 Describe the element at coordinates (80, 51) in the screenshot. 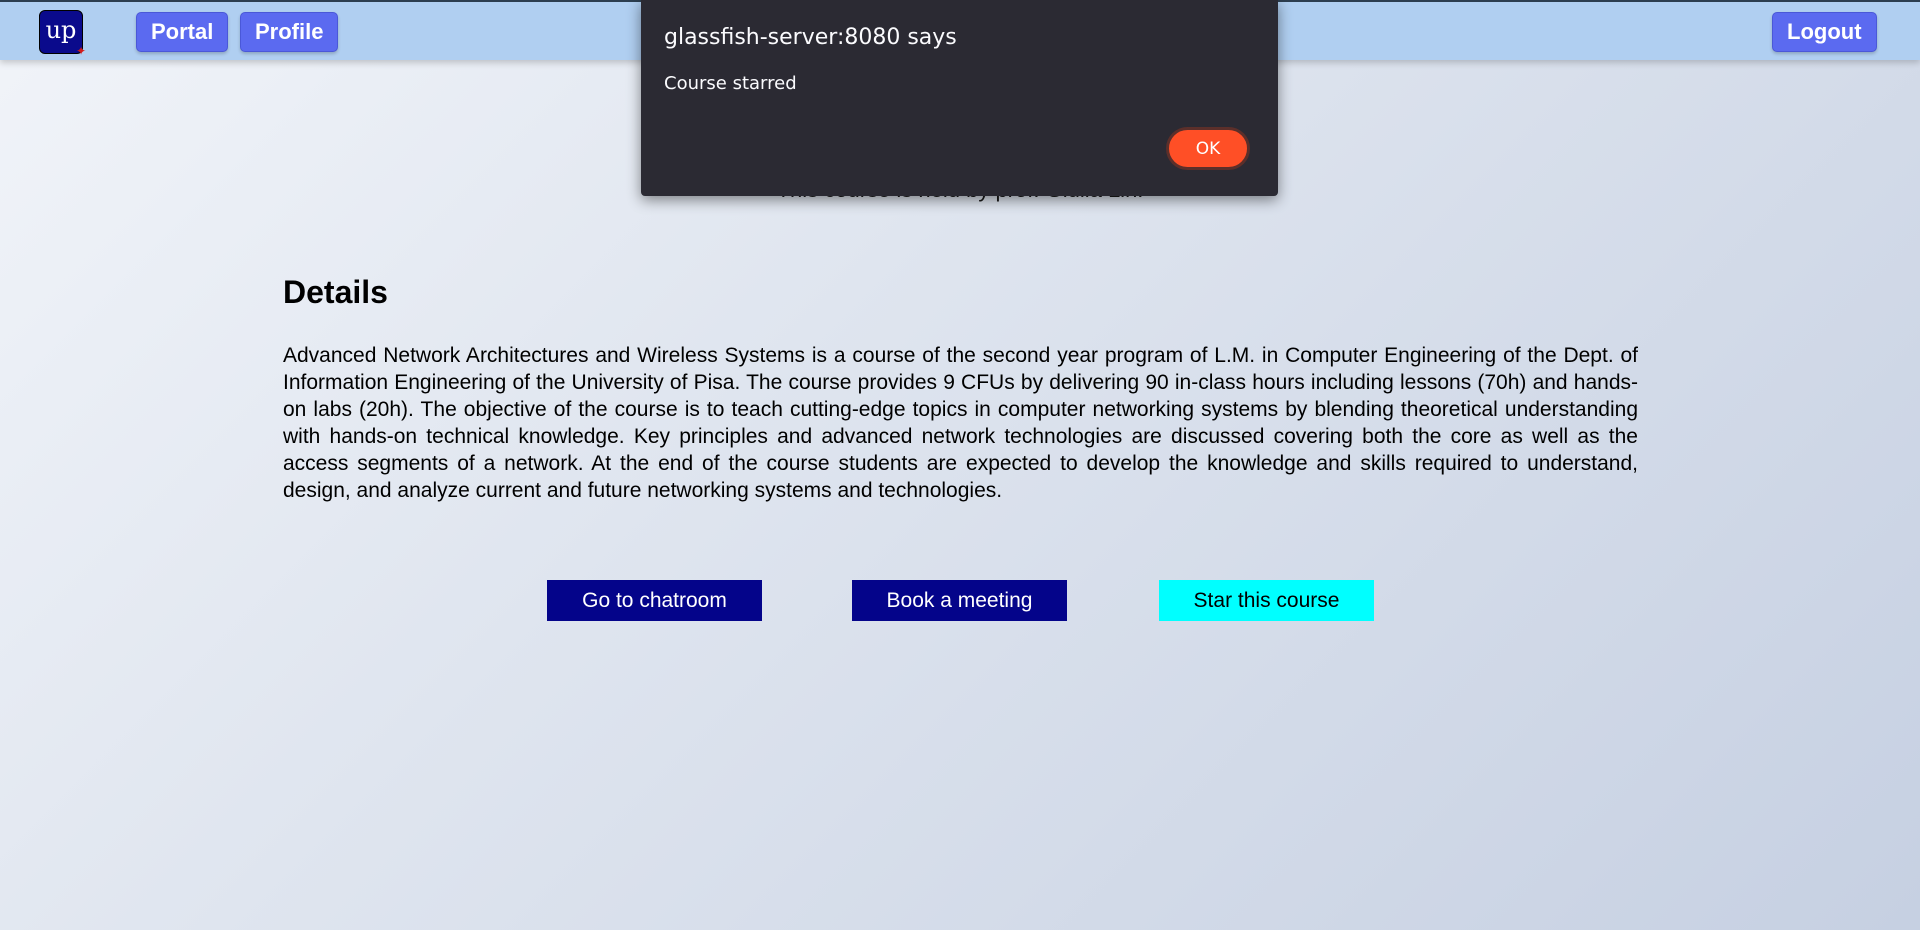

I see `logo-star-icon: ✦` at that location.